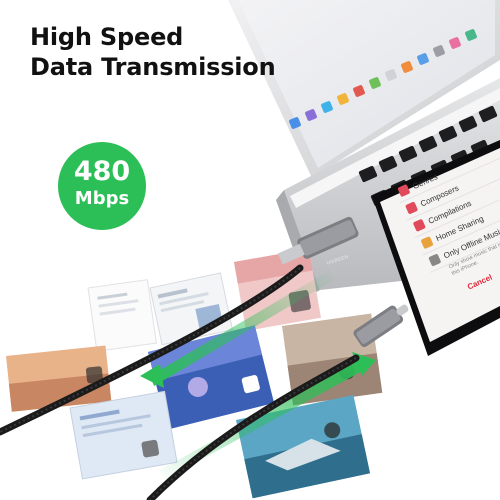 Image resolution: width=500 pixels, height=500 pixels. I want to click on home-sharing-icon, so click(427, 243).